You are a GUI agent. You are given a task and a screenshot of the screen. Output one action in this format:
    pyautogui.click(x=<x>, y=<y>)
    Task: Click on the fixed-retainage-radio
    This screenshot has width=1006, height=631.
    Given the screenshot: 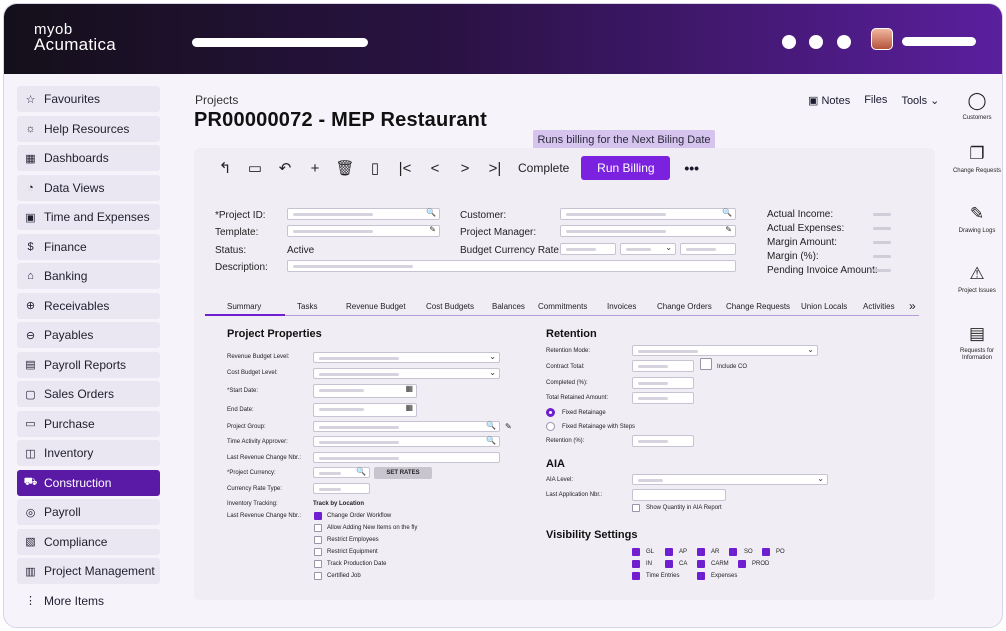 What is the action you would take?
    pyautogui.click(x=550, y=412)
    